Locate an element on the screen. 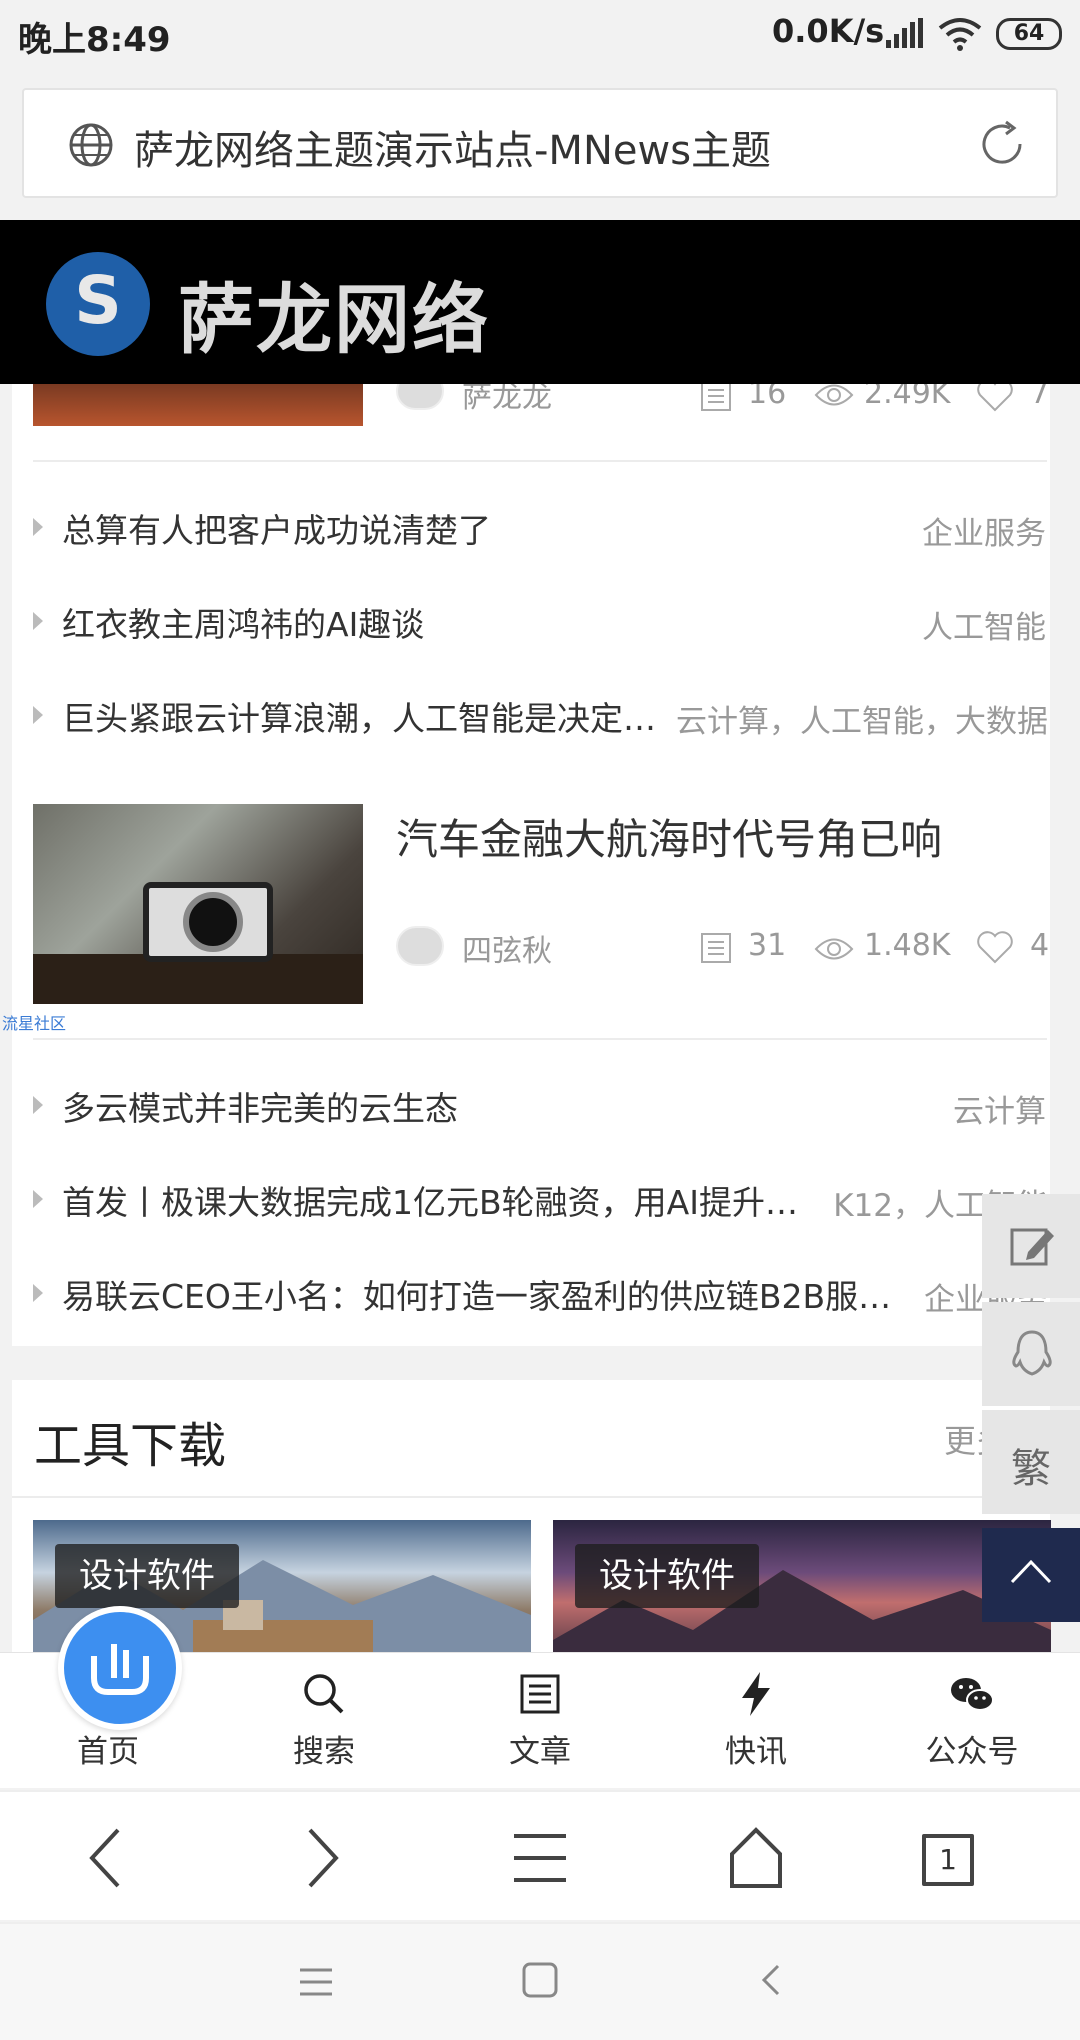 This screenshot has height=2040, width=1080. back-nav-icon is located at coordinates (772, 1980).